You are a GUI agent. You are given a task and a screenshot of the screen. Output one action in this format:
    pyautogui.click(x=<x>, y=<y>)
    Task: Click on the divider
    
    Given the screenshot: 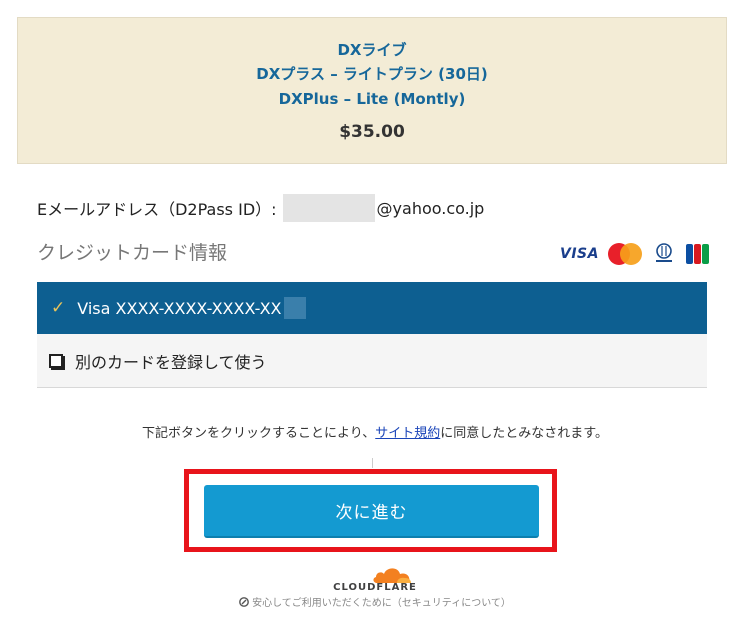 What is the action you would take?
    pyautogui.click(x=372, y=463)
    